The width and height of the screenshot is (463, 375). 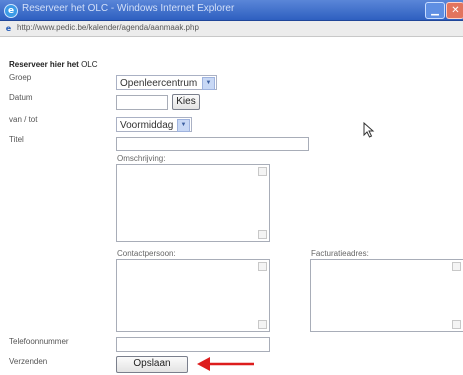 I want to click on annotation-arrow-icon, so click(x=225, y=364).